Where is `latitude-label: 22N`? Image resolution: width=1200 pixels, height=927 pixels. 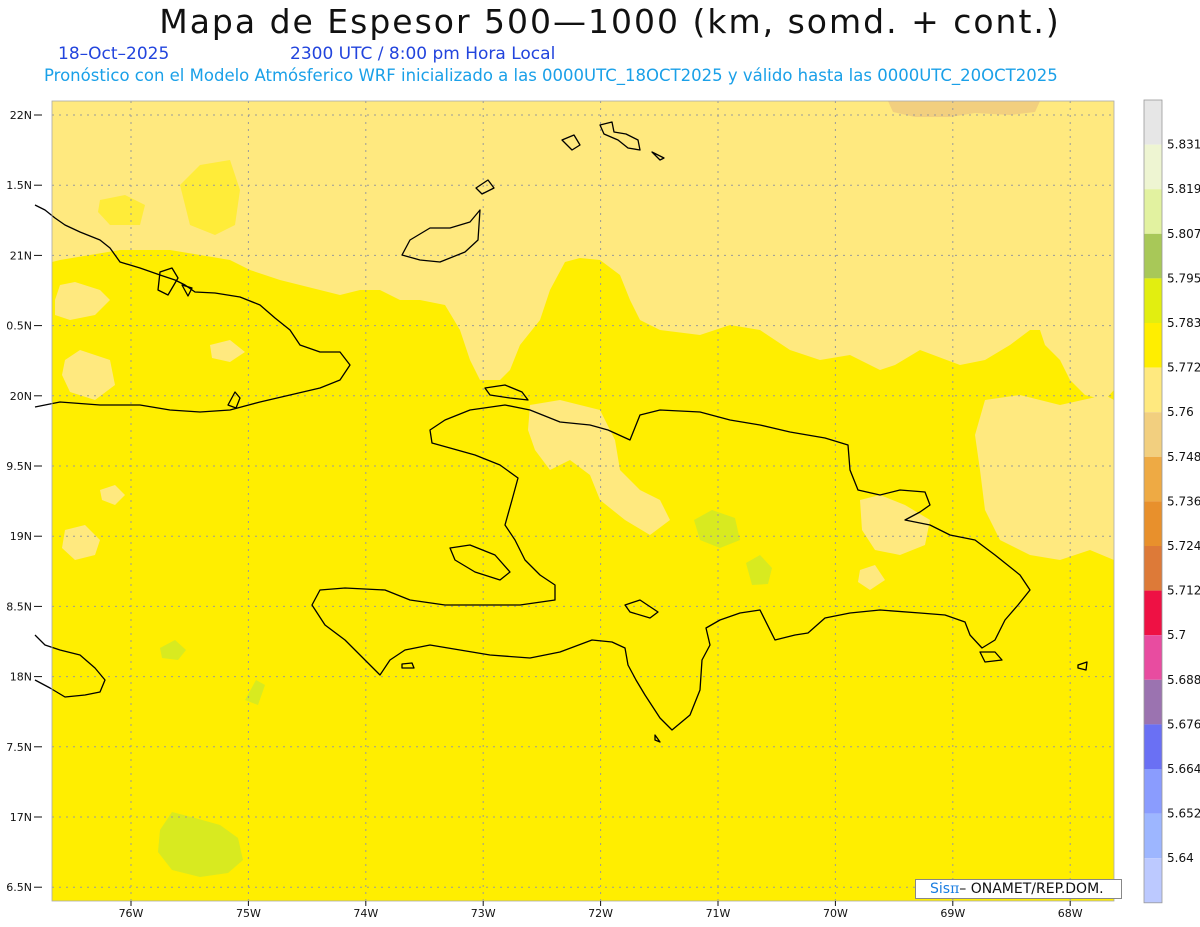
latitude-label: 22N is located at coordinates (21, 115).